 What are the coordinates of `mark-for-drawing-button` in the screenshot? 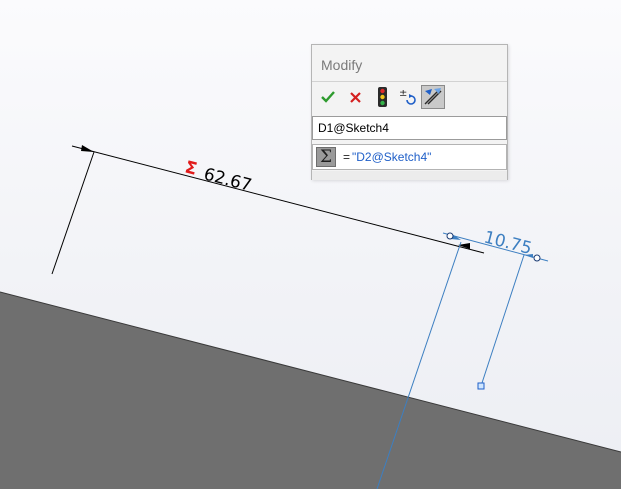 It's located at (433, 97).